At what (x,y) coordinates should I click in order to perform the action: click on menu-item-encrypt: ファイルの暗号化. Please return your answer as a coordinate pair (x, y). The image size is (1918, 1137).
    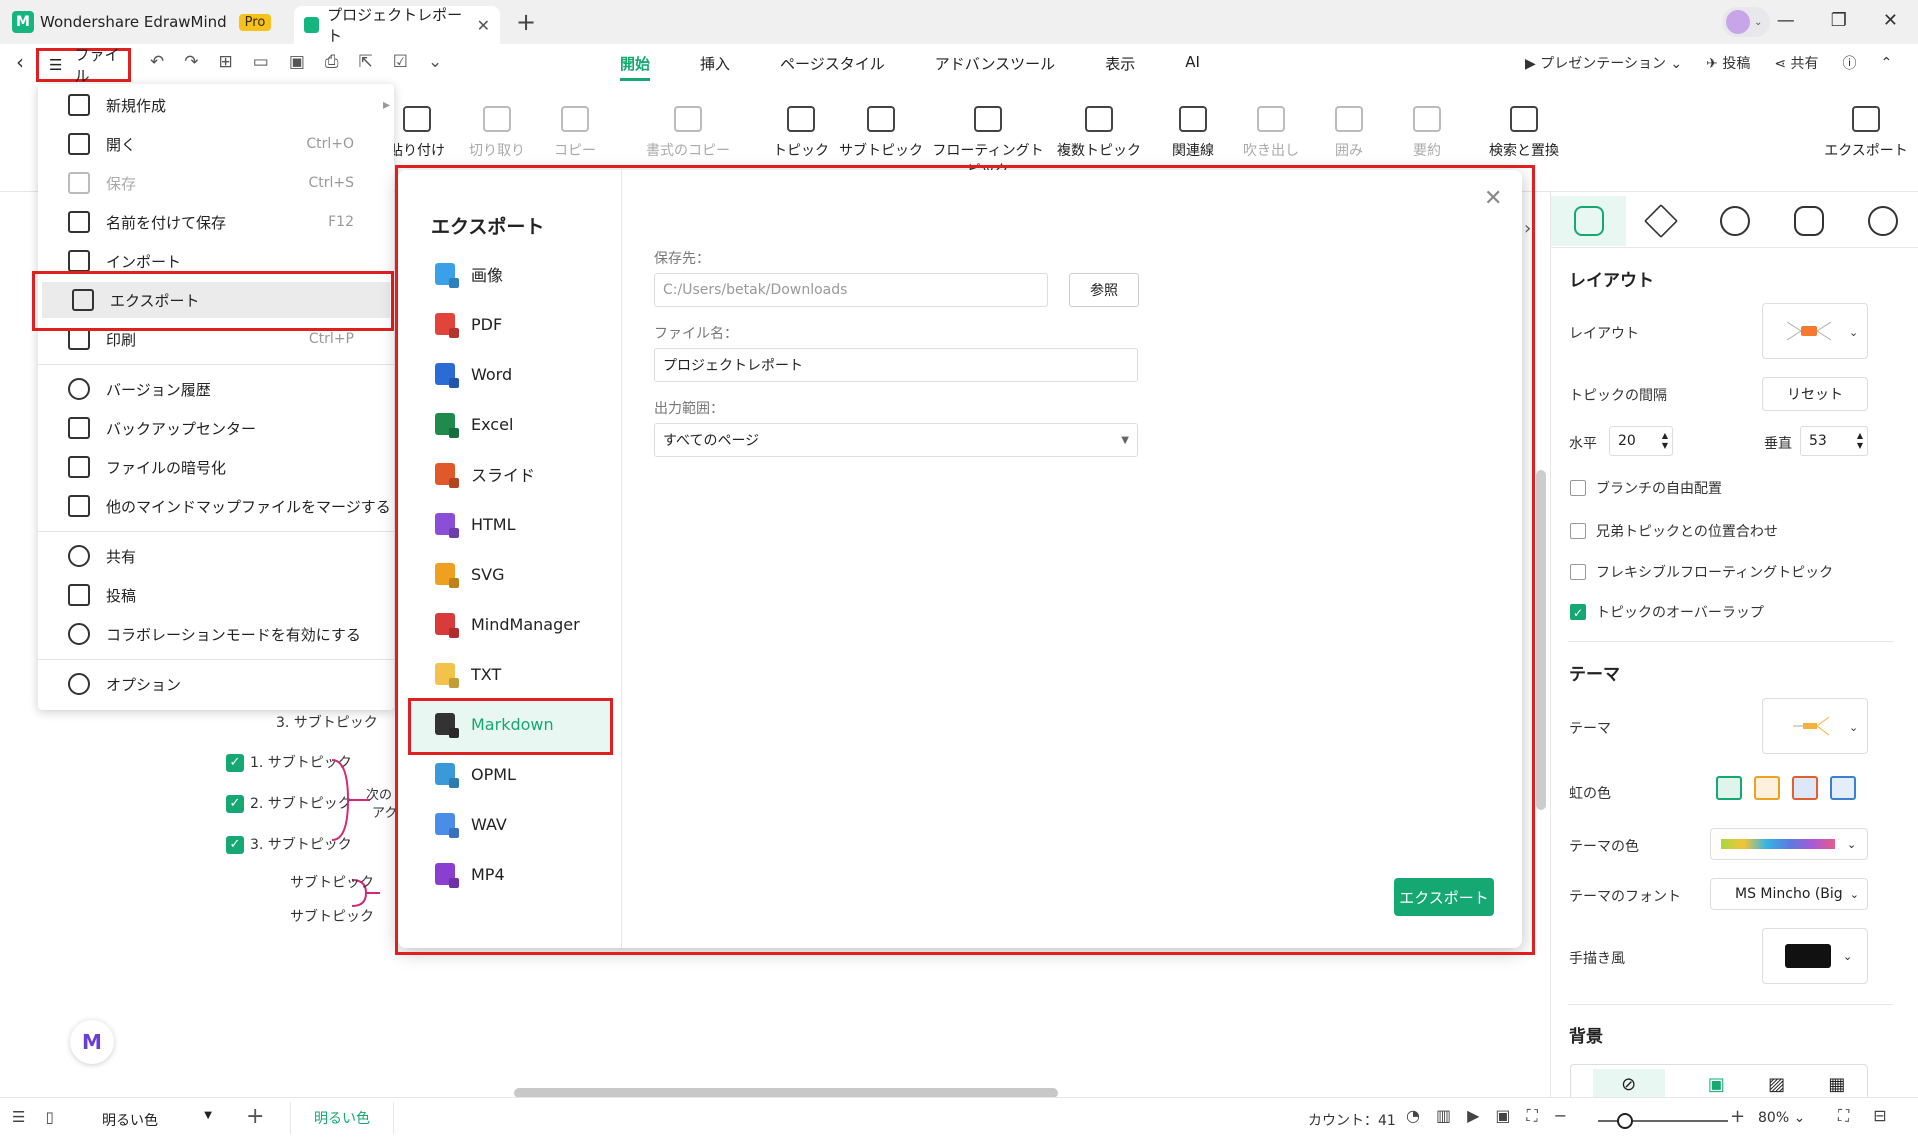
    Looking at the image, I should click on (216, 467).